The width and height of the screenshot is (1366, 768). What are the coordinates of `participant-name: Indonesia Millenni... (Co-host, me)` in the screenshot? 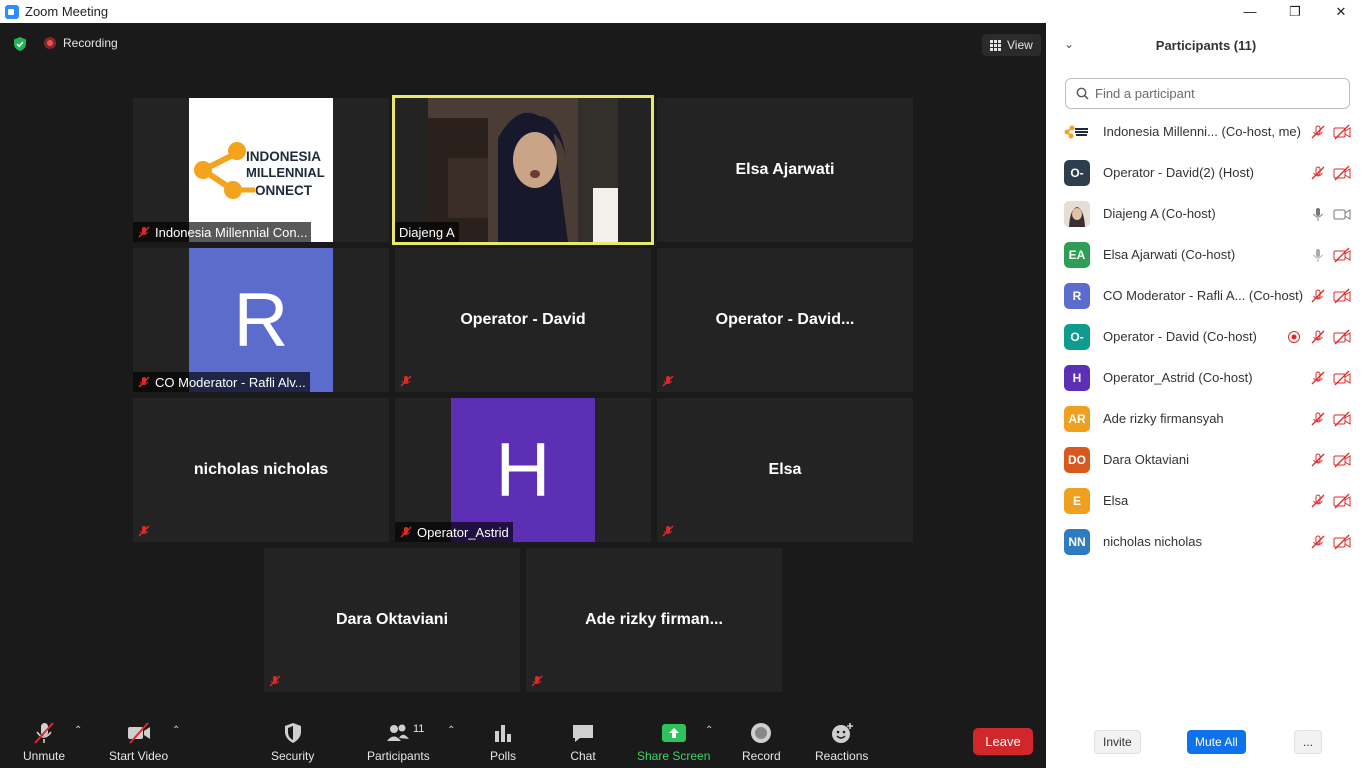 It's located at (1202, 131).